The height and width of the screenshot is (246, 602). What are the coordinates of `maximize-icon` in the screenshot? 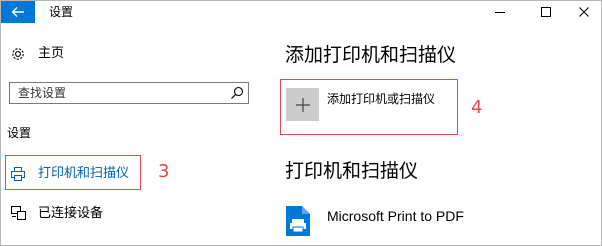 It's located at (546, 12).